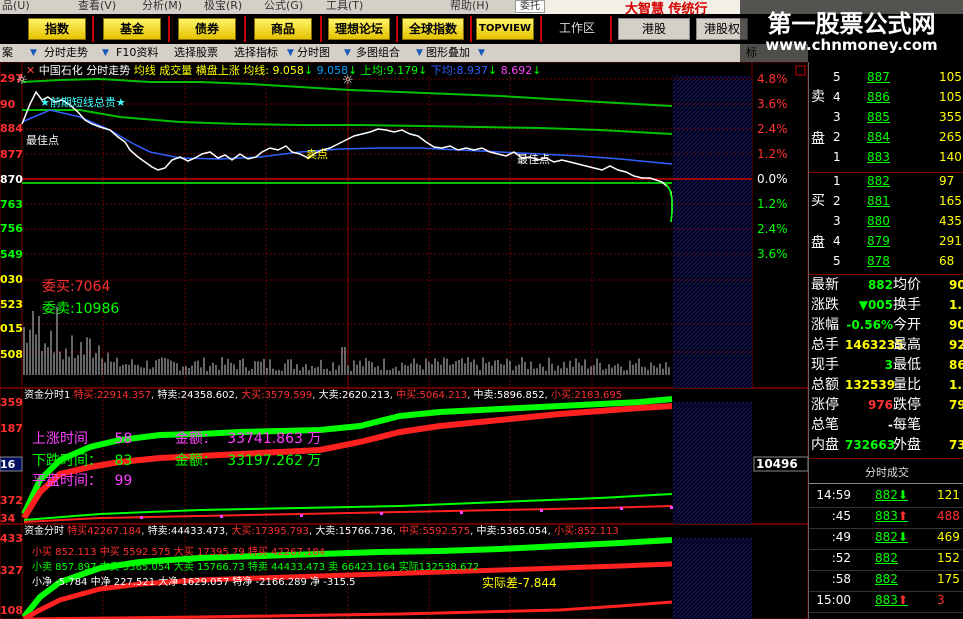 This screenshot has height=619, width=963. What do you see at coordinates (878, 97) in the screenshot?
I see `sell-level-price: 886` at bounding box center [878, 97].